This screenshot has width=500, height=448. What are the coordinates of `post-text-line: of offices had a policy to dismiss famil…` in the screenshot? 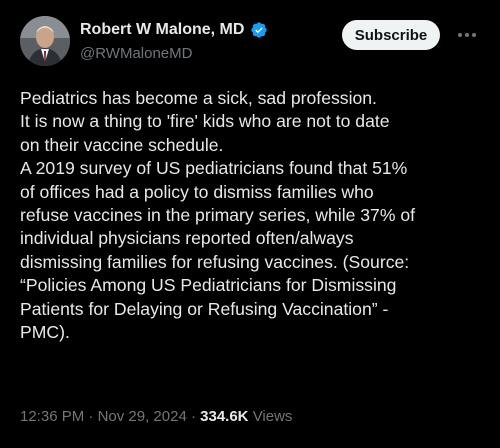 It's located at (197, 191).